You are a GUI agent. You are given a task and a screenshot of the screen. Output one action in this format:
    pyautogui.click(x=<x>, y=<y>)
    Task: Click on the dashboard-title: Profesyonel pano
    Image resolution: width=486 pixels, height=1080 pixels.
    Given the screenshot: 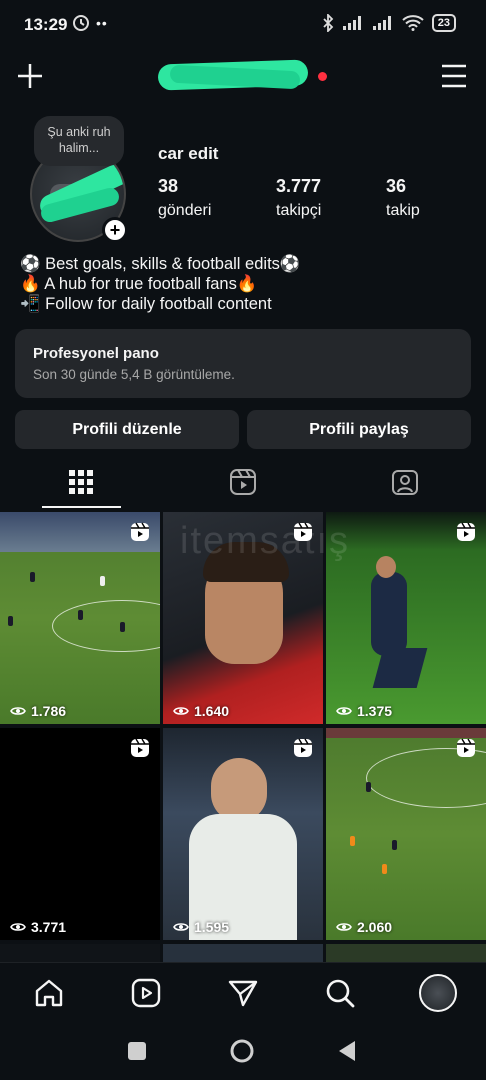 What is the action you would take?
    pyautogui.click(x=96, y=353)
    